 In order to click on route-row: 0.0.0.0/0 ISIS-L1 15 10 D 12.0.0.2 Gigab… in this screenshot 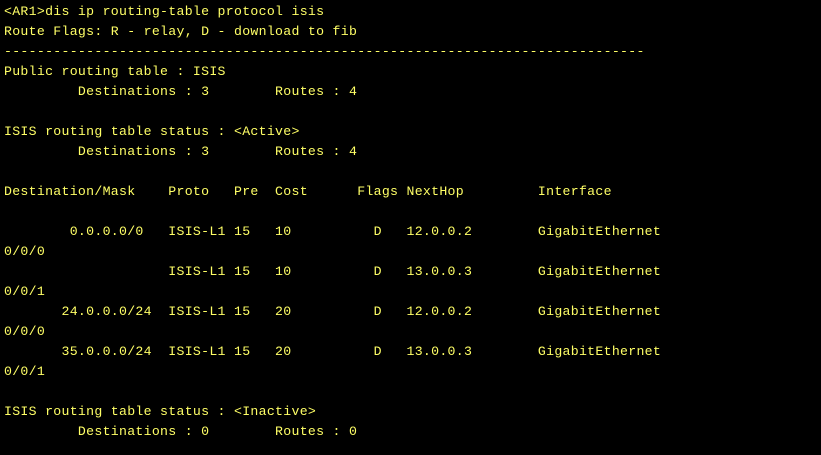, I will do `click(333, 231)`.